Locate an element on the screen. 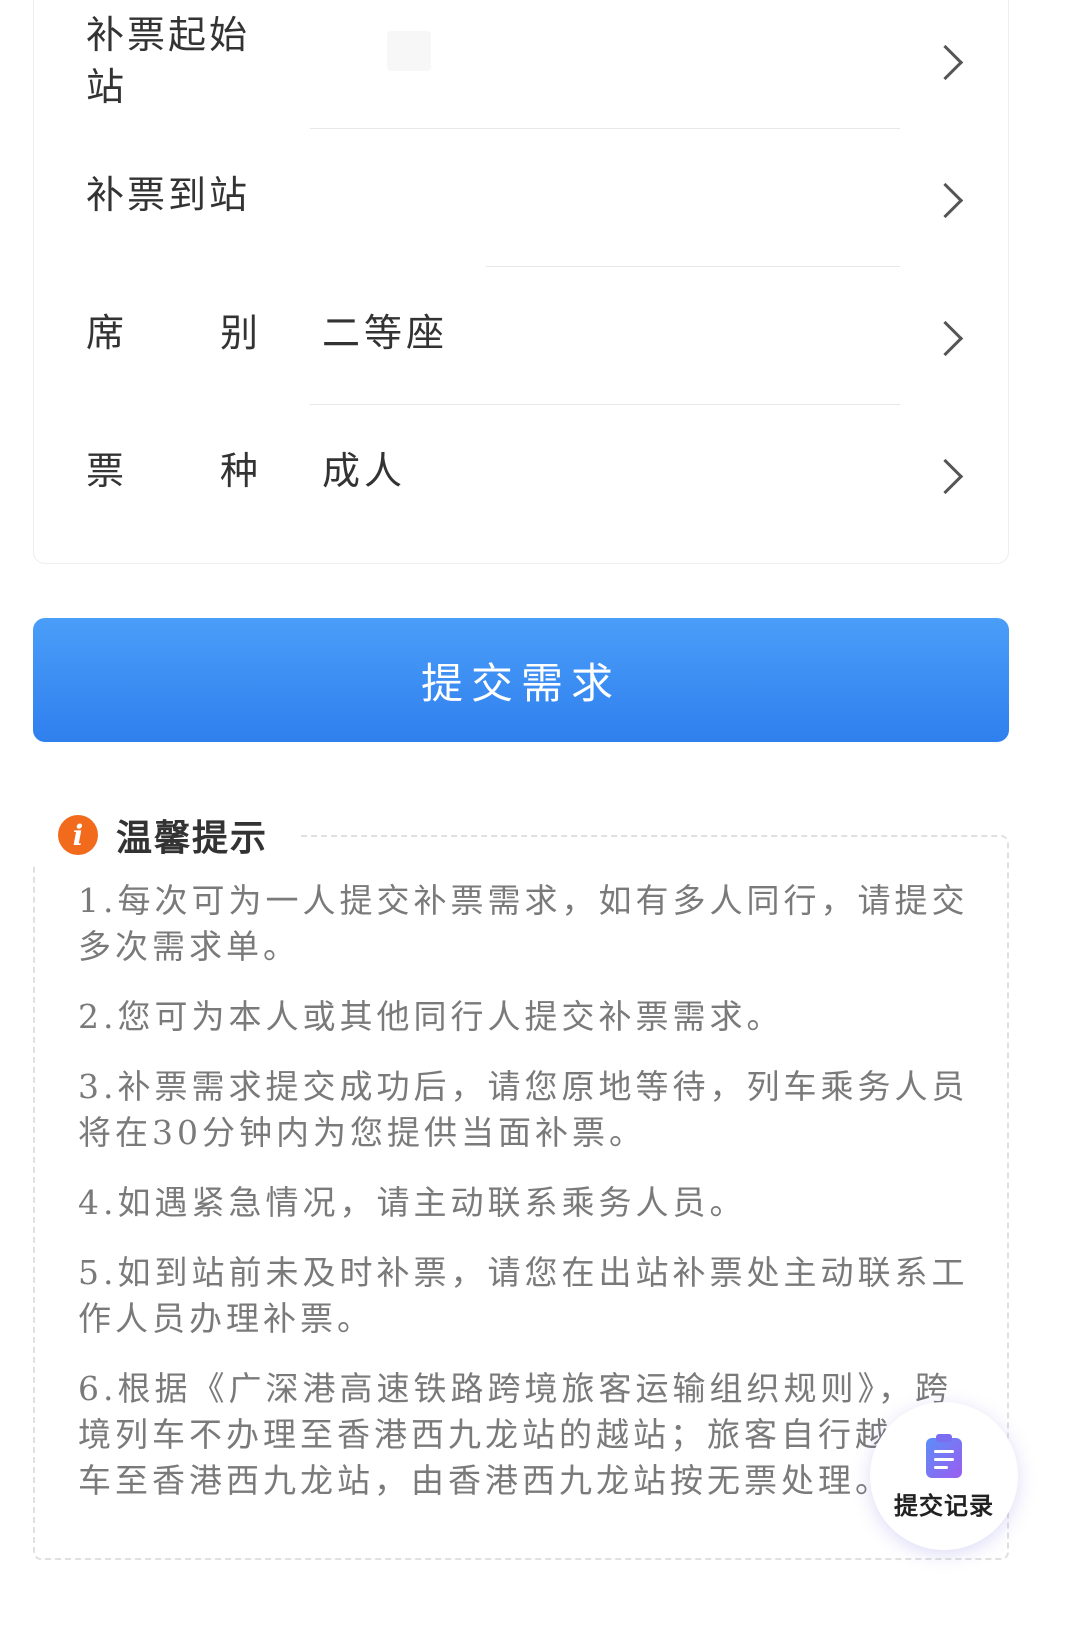 The height and width of the screenshot is (1628, 1080). row-seat-class: 席 别 二等座 is located at coordinates (522, 338).